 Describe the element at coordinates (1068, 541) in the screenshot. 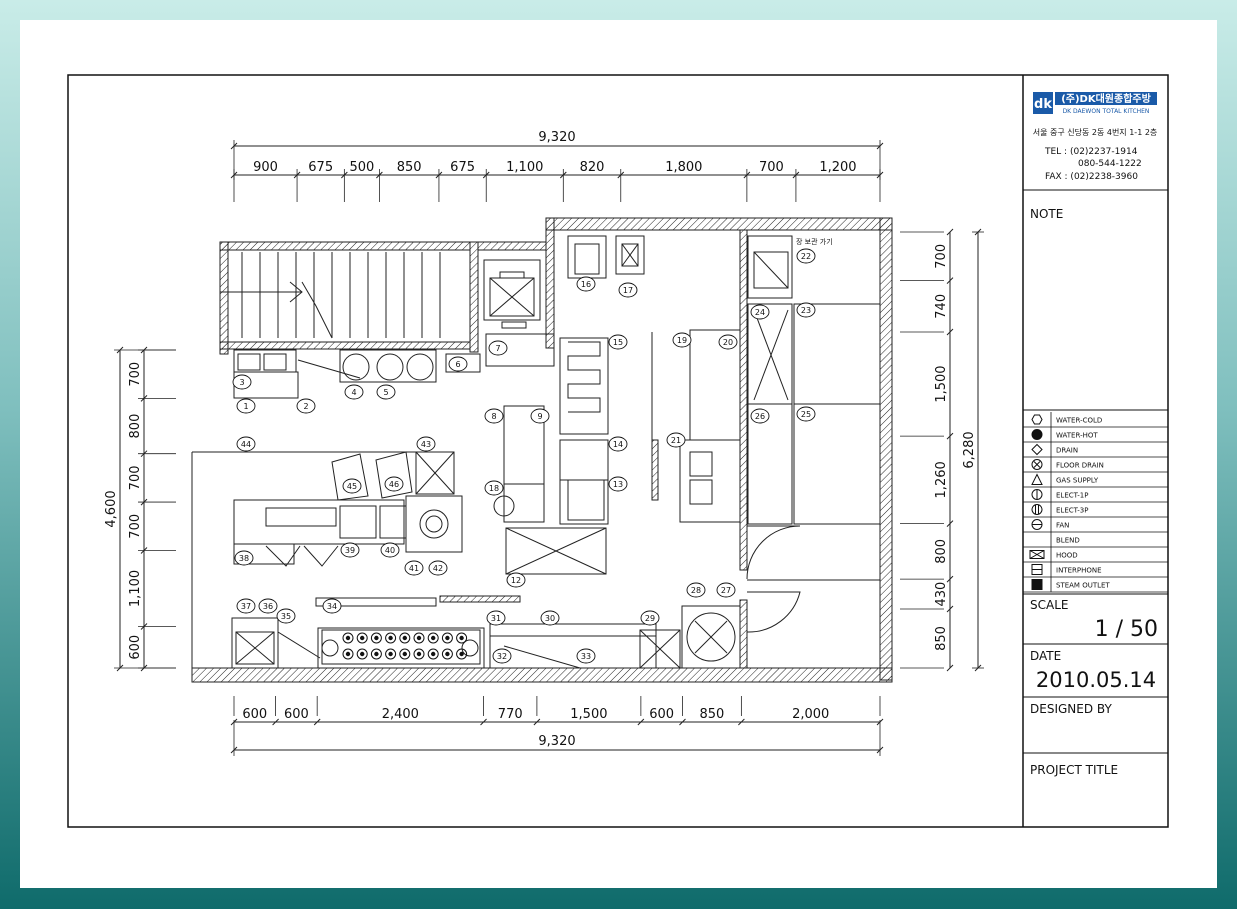

I see `legend-label: BLEND` at that location.